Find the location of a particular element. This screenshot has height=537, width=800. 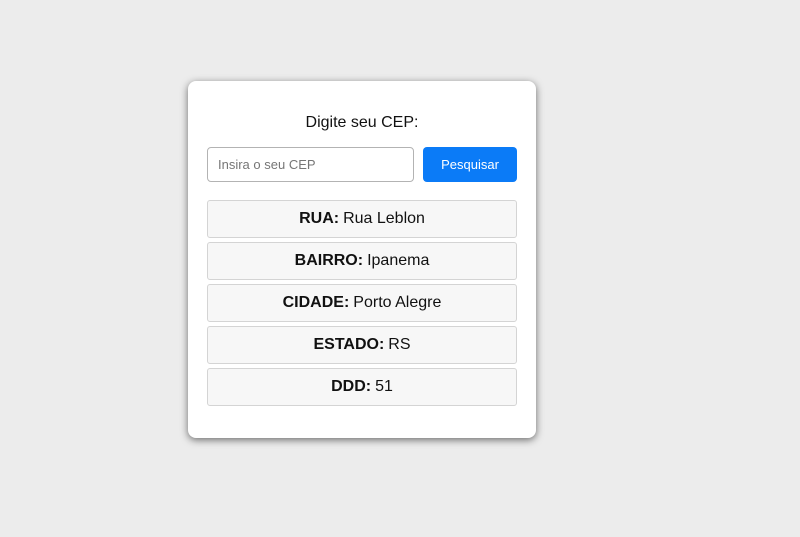

result-label: DDD: is located at coordinates (351, 386).